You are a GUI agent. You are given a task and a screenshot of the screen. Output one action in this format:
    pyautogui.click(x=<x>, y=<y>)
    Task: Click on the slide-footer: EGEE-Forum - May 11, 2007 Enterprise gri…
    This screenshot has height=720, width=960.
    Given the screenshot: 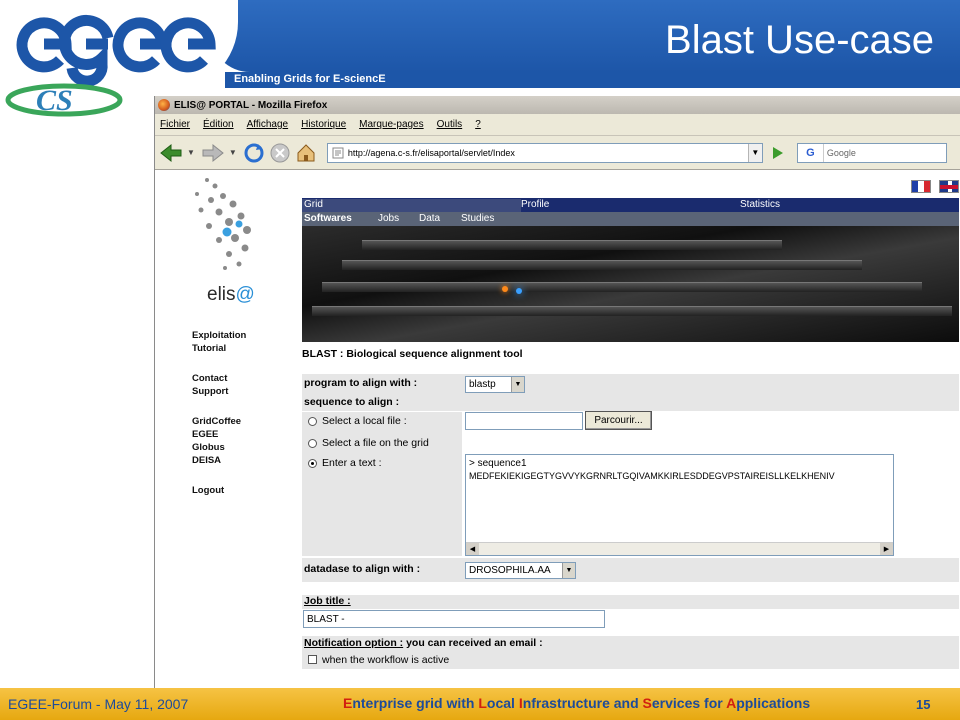 What is the action you would take?
    pyautogui.click(x=480, y=704)
    